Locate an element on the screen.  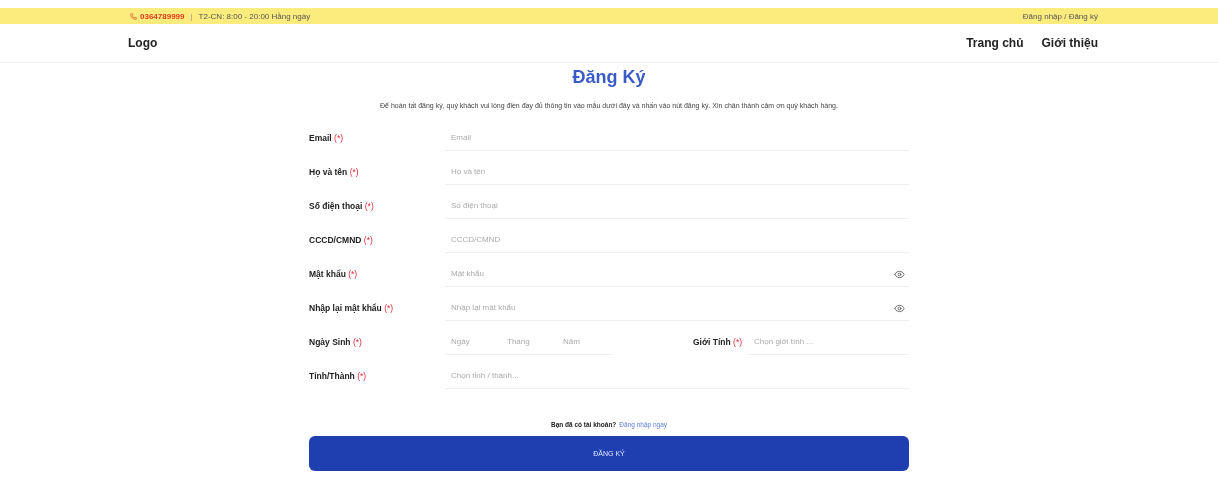
select-field: Năm is located at coordinates (585, 342).